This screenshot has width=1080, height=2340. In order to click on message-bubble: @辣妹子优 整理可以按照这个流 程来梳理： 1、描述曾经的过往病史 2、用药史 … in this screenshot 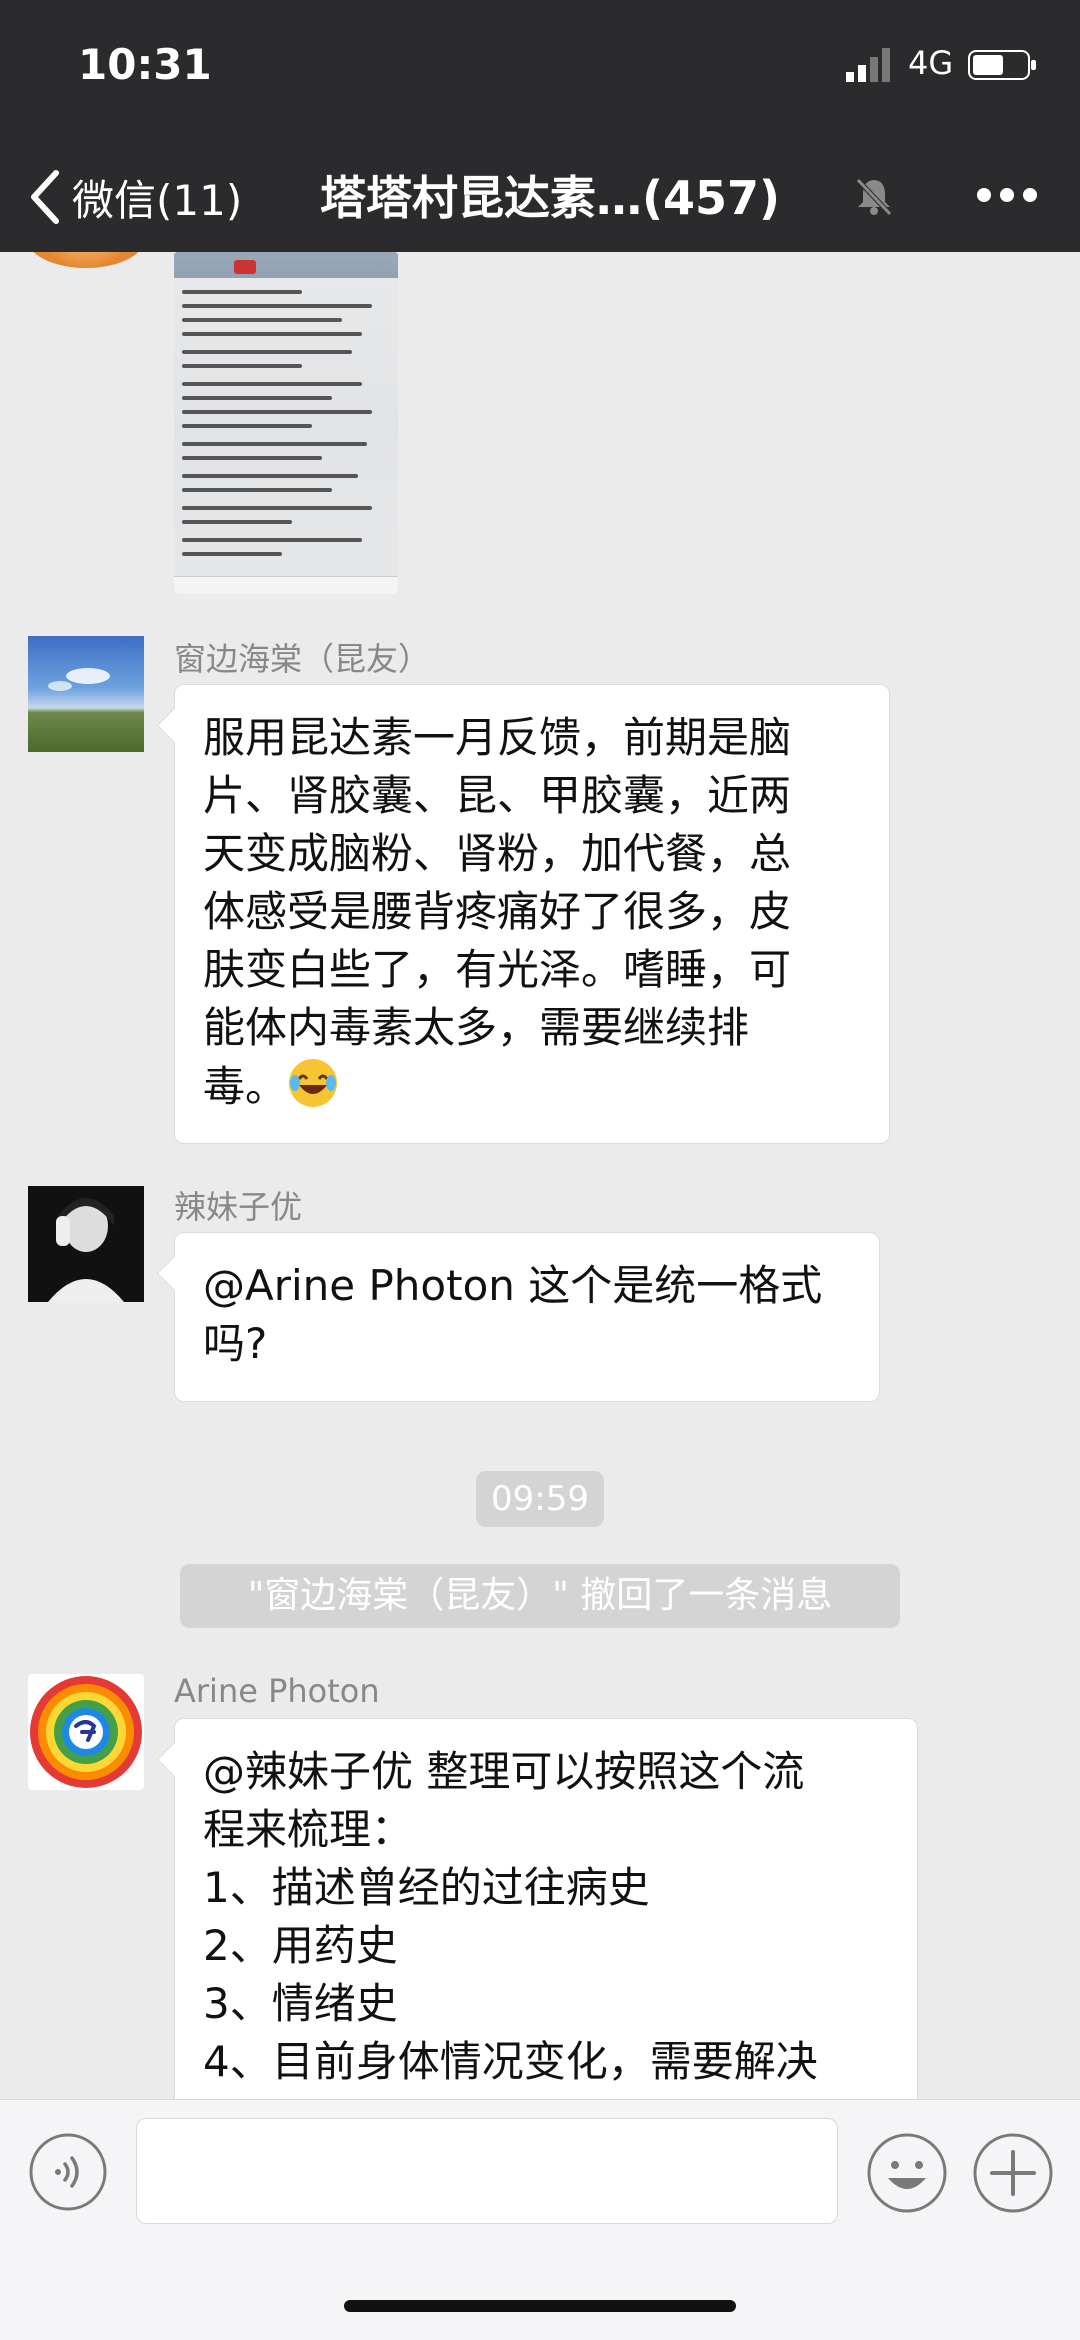, I will do `click(546, 1908)`.